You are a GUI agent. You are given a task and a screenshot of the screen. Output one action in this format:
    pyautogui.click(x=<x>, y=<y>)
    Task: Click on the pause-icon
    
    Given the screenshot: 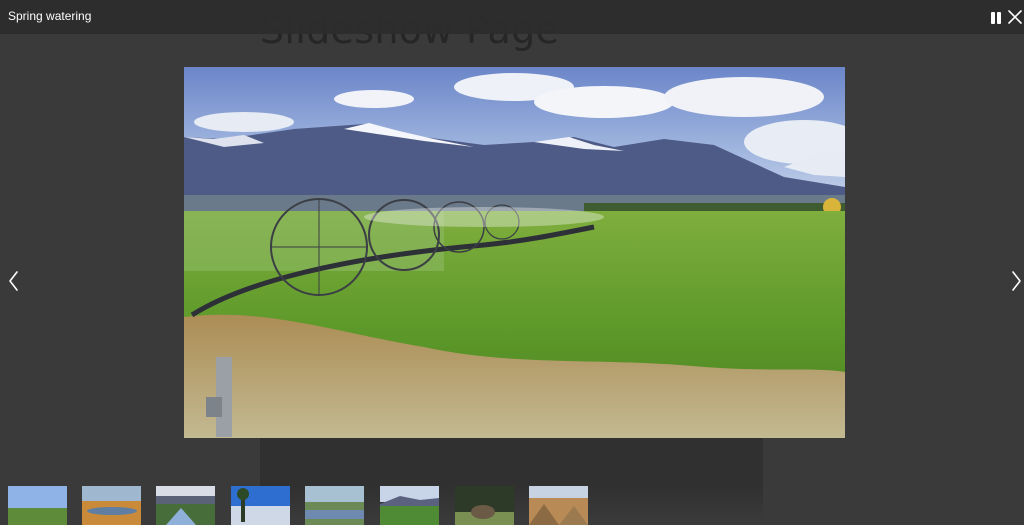 What is the action you would take?
    pyautogui.click(x=993, y=18)
    